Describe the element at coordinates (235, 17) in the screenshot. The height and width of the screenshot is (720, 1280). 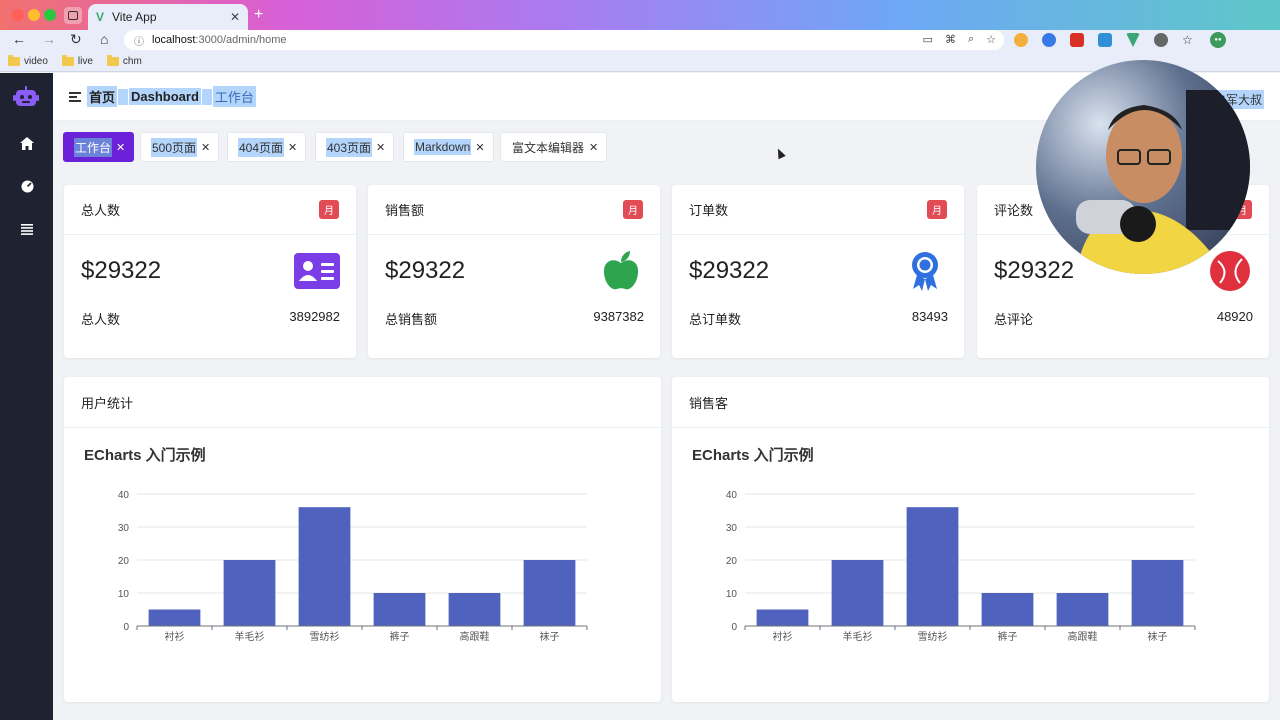
I see `close-tab-icon: ✕` at that location.